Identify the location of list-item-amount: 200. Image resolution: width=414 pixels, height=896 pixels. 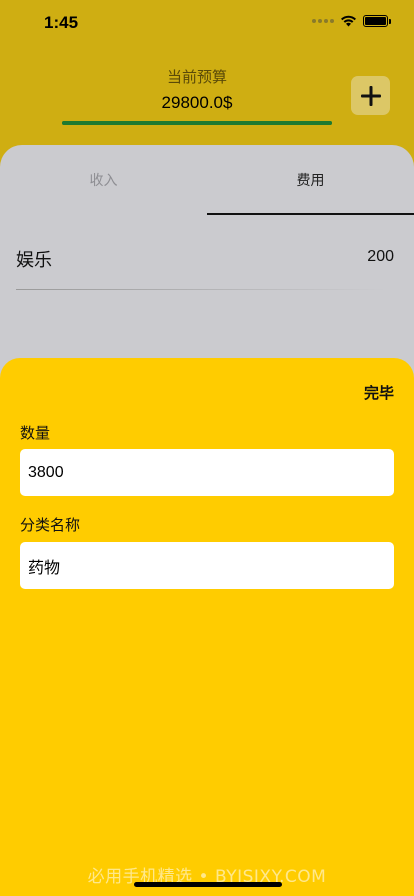
(380, 256).